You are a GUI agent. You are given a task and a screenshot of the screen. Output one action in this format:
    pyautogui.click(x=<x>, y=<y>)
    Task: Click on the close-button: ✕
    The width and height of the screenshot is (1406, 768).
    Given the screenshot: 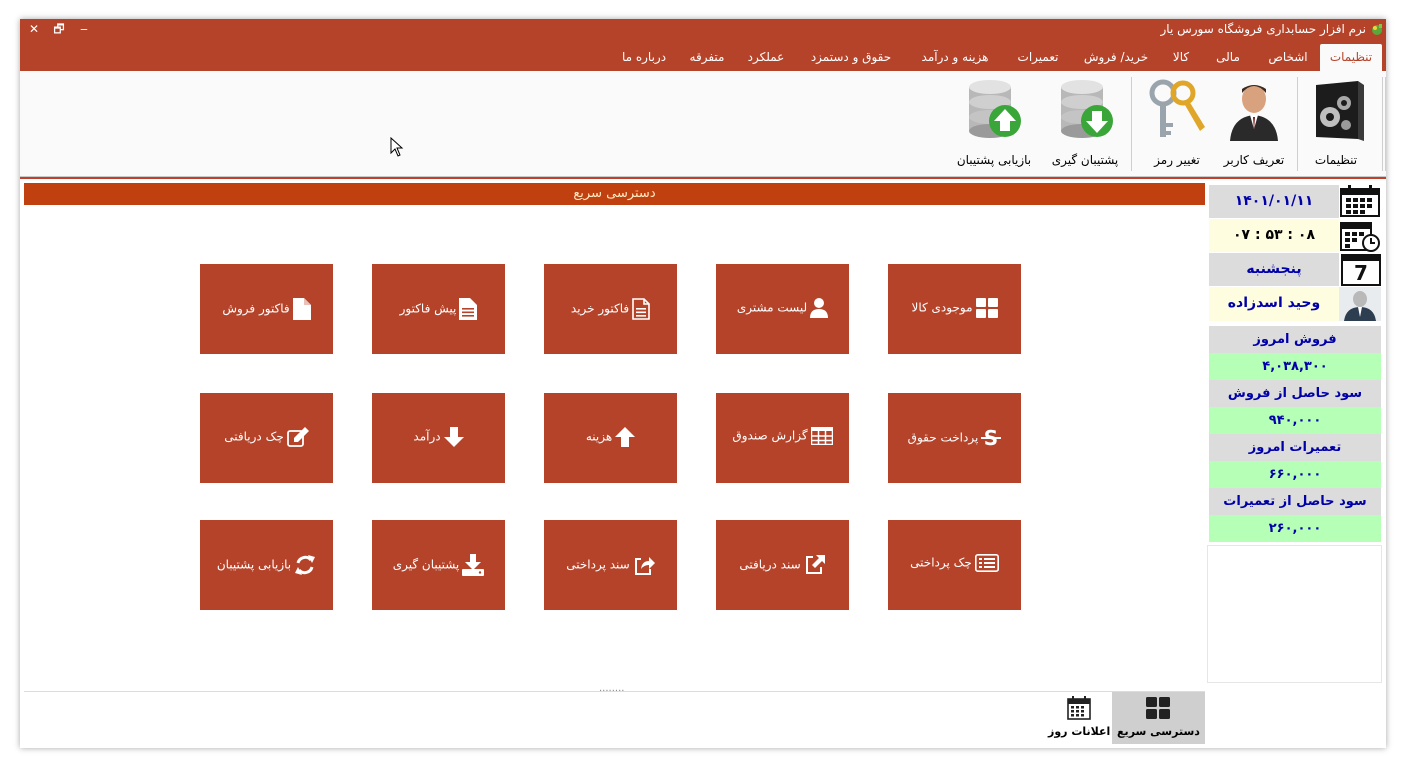 What is the action you would take?
    pyautogui.click(x=34, y=29)
    